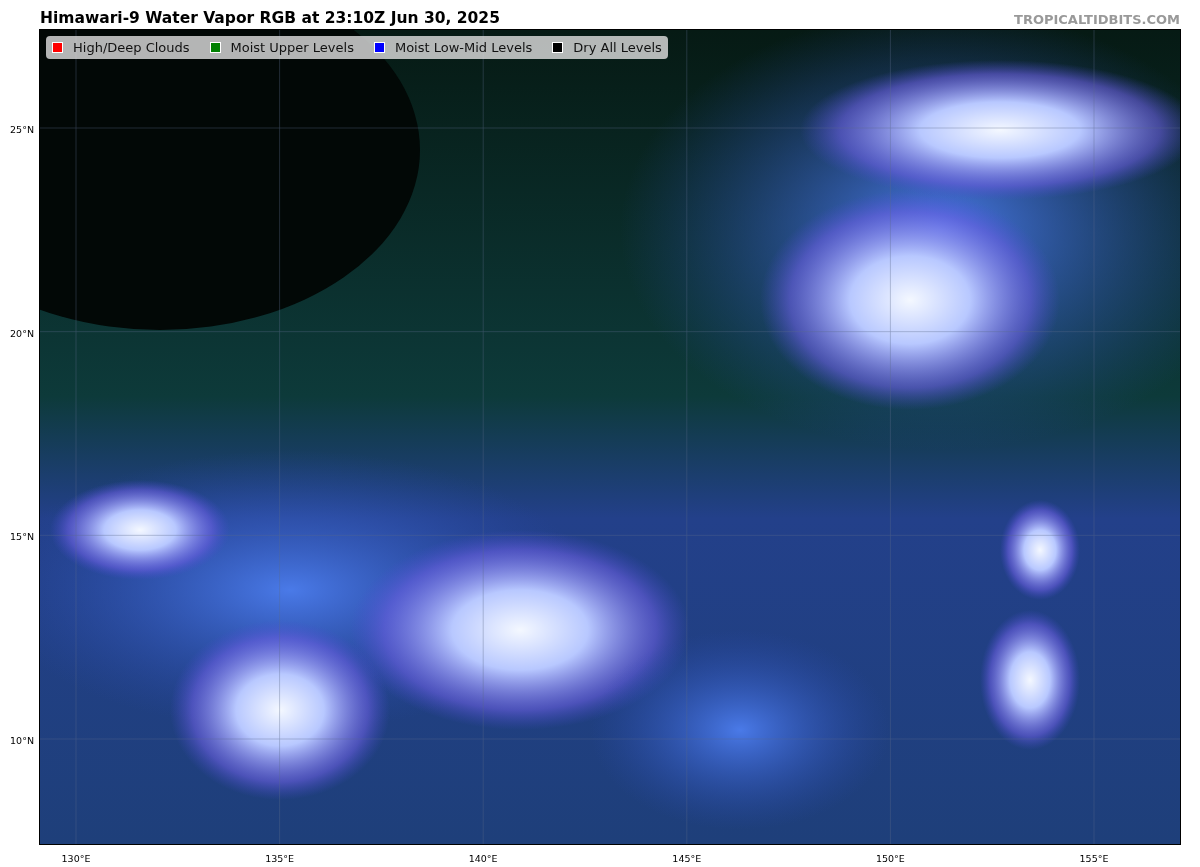 The width and height of the screenshot is (1200, 867). I want to click on legend-label: Moist Low-Mid Levels, so click(463, 47).